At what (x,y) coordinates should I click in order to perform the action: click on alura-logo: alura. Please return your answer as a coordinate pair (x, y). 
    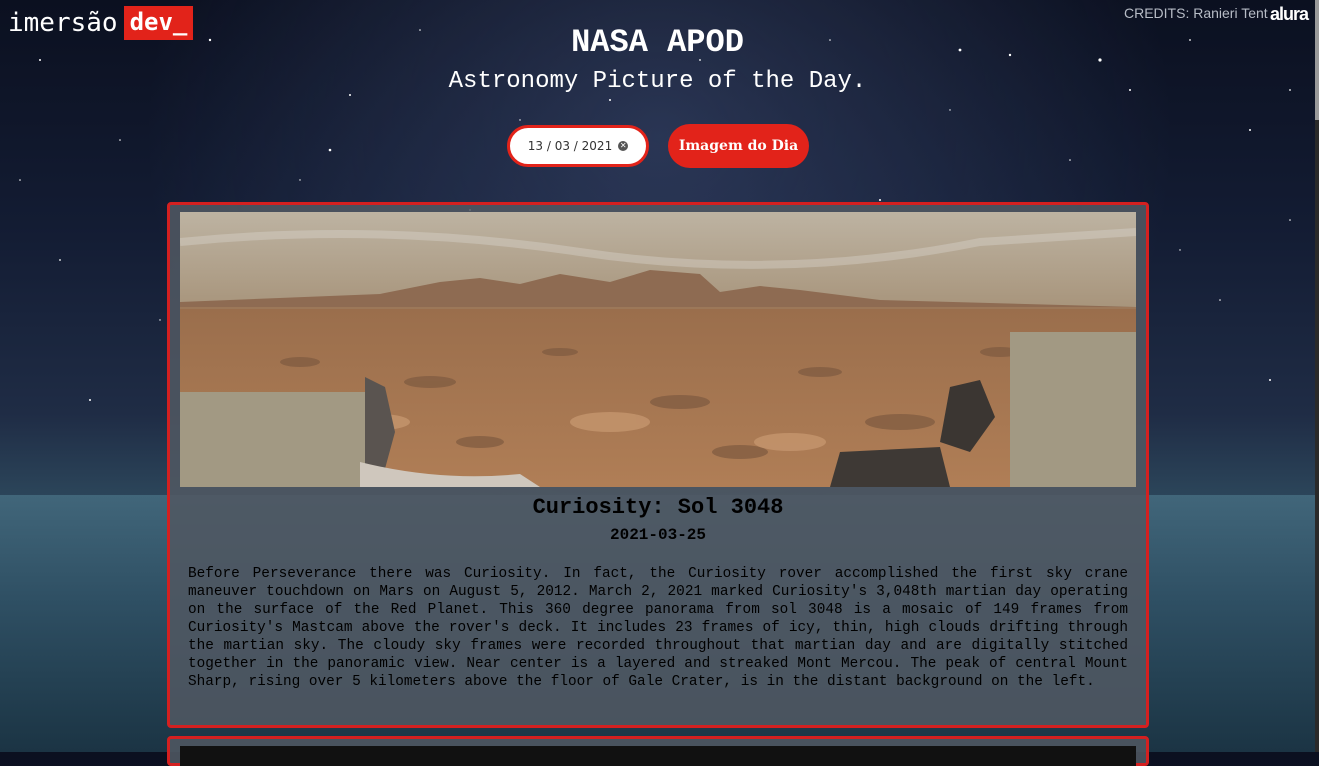
    Looking at the image, I should click on (1289, 14).